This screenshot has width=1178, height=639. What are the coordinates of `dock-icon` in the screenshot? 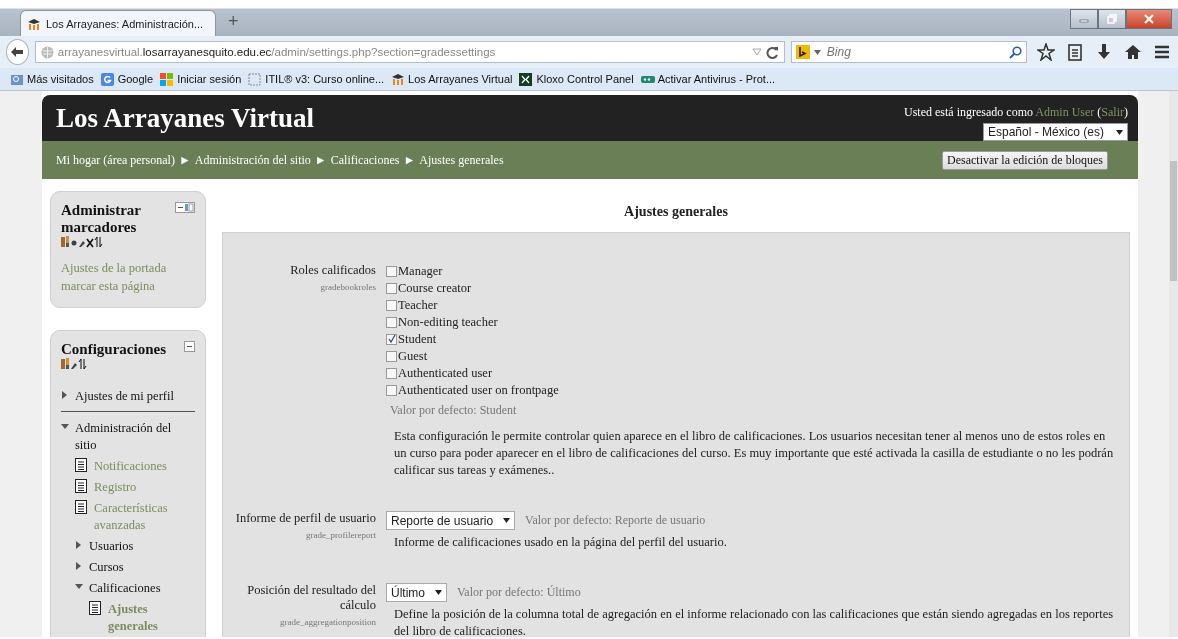 It's located at (185, 207).